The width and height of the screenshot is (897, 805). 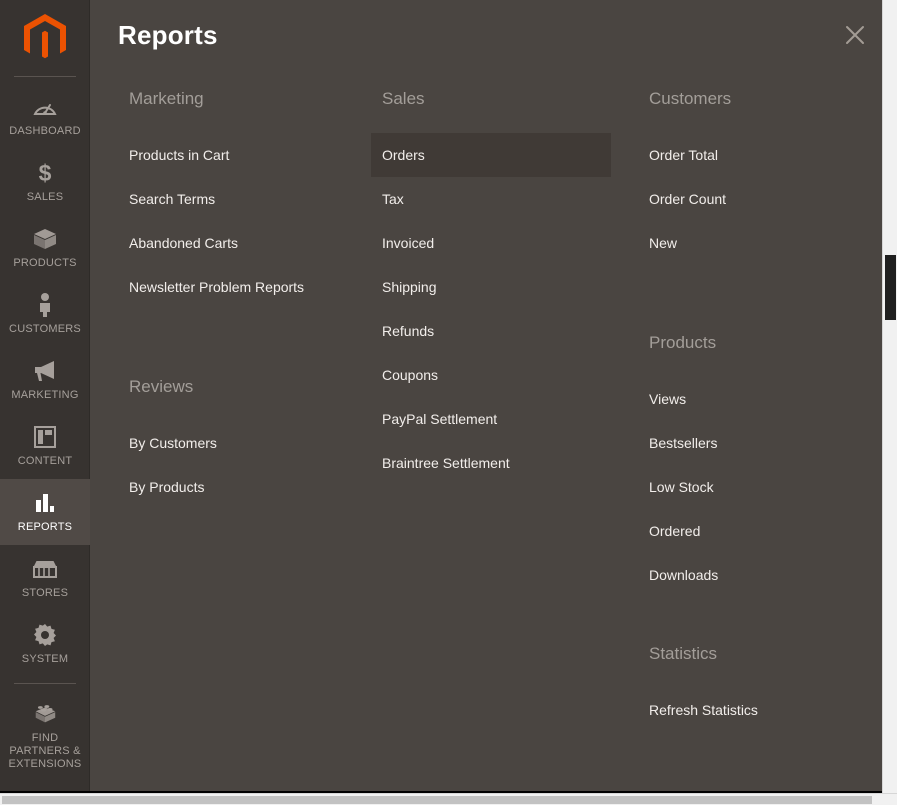 I want to click on sidebar-item-customers: CUSTOMERS, so click(x=45, y=314).